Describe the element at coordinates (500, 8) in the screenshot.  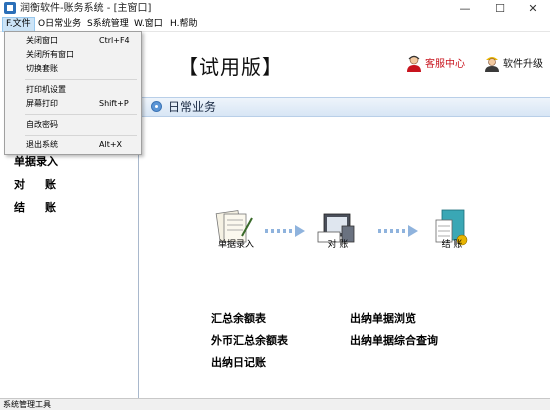
I see `maximize-button: ☐` at that location.